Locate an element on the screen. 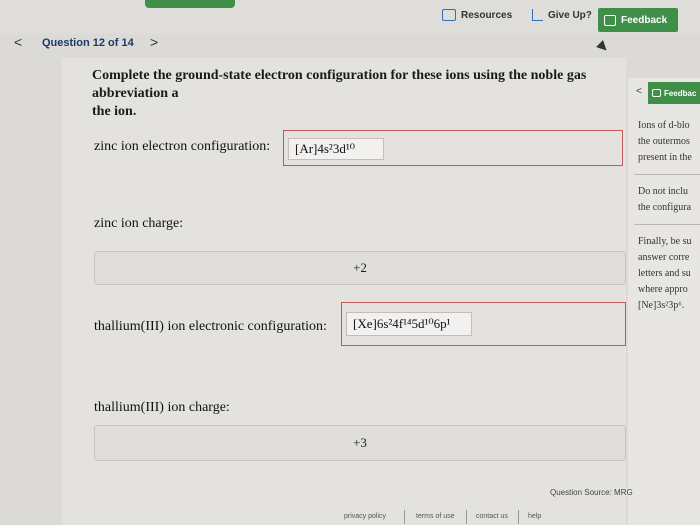 This screenshot has height=525, width=700. sidebar-text-3: present in the is located at coordinates (665, 157).